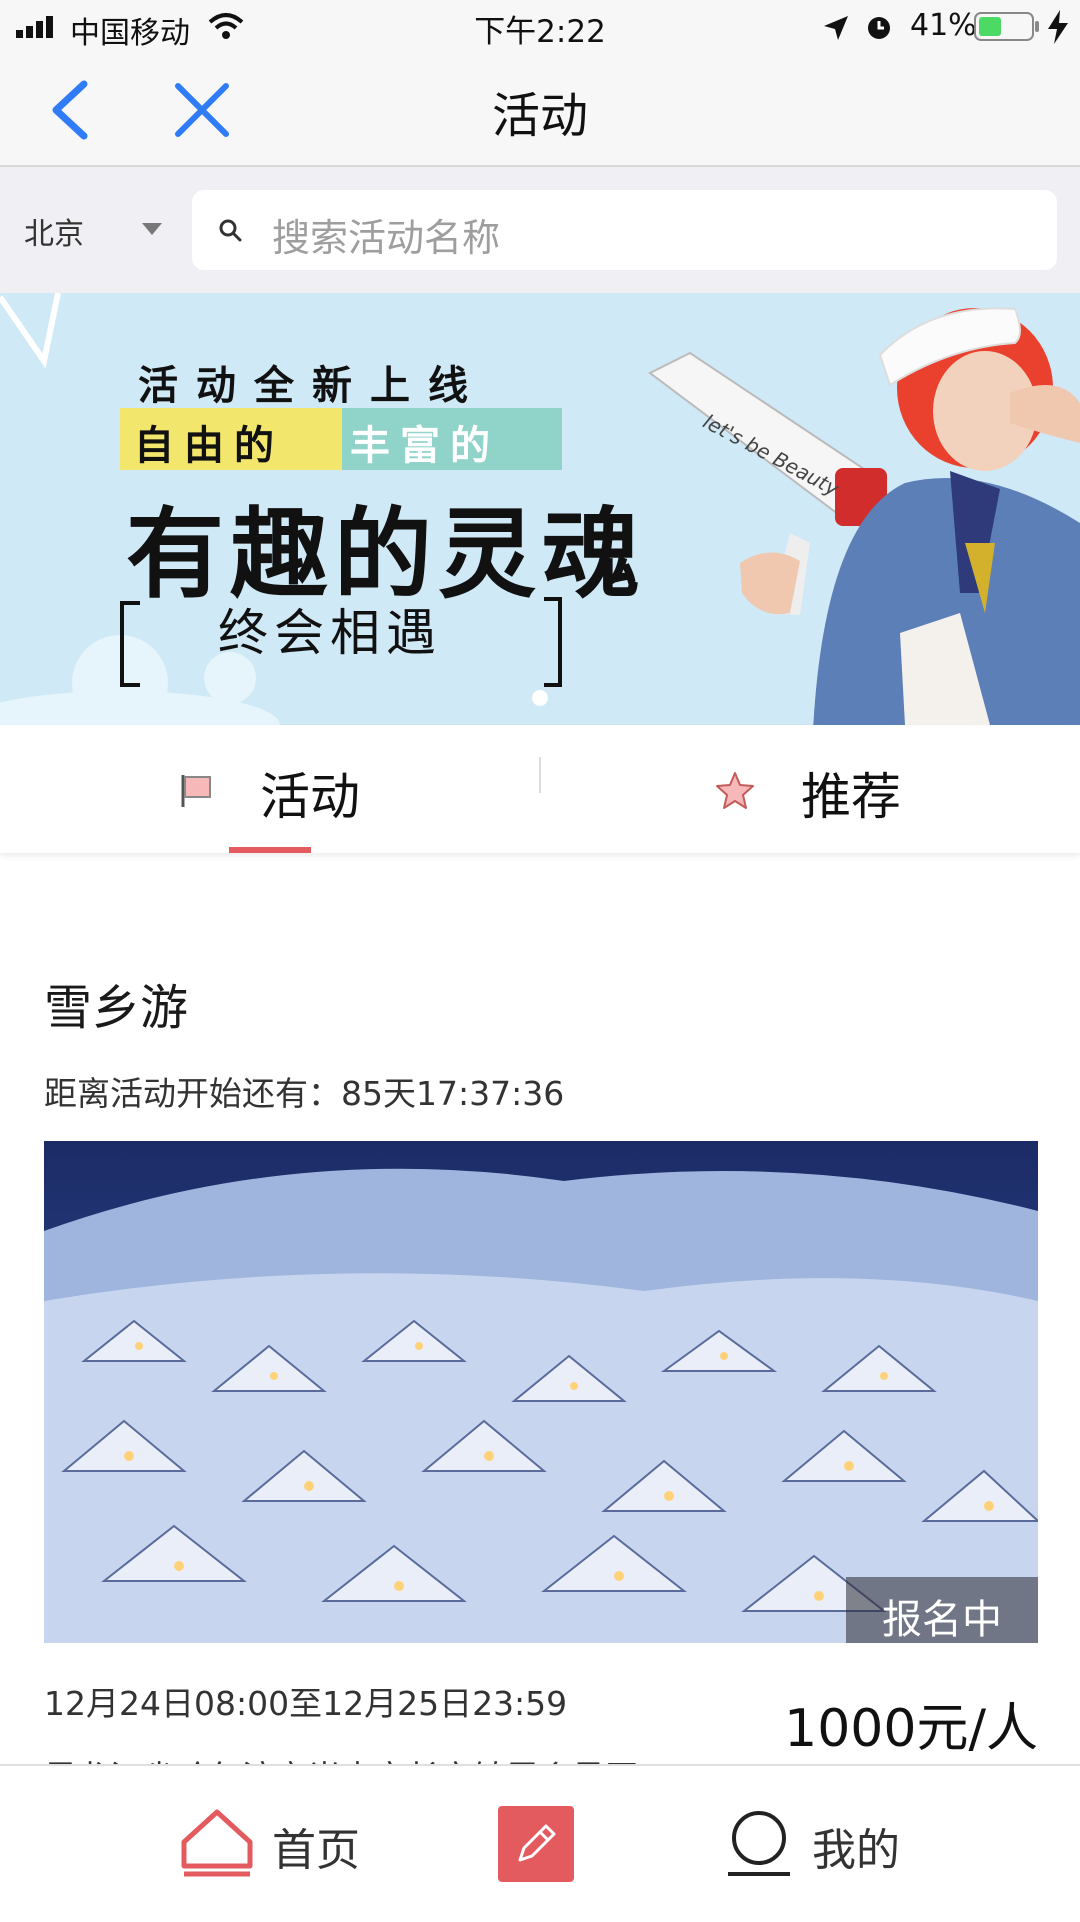  Describe the element at coordinates (759, 1843) in the screenshot. I see `user-profile-icon` at that location.